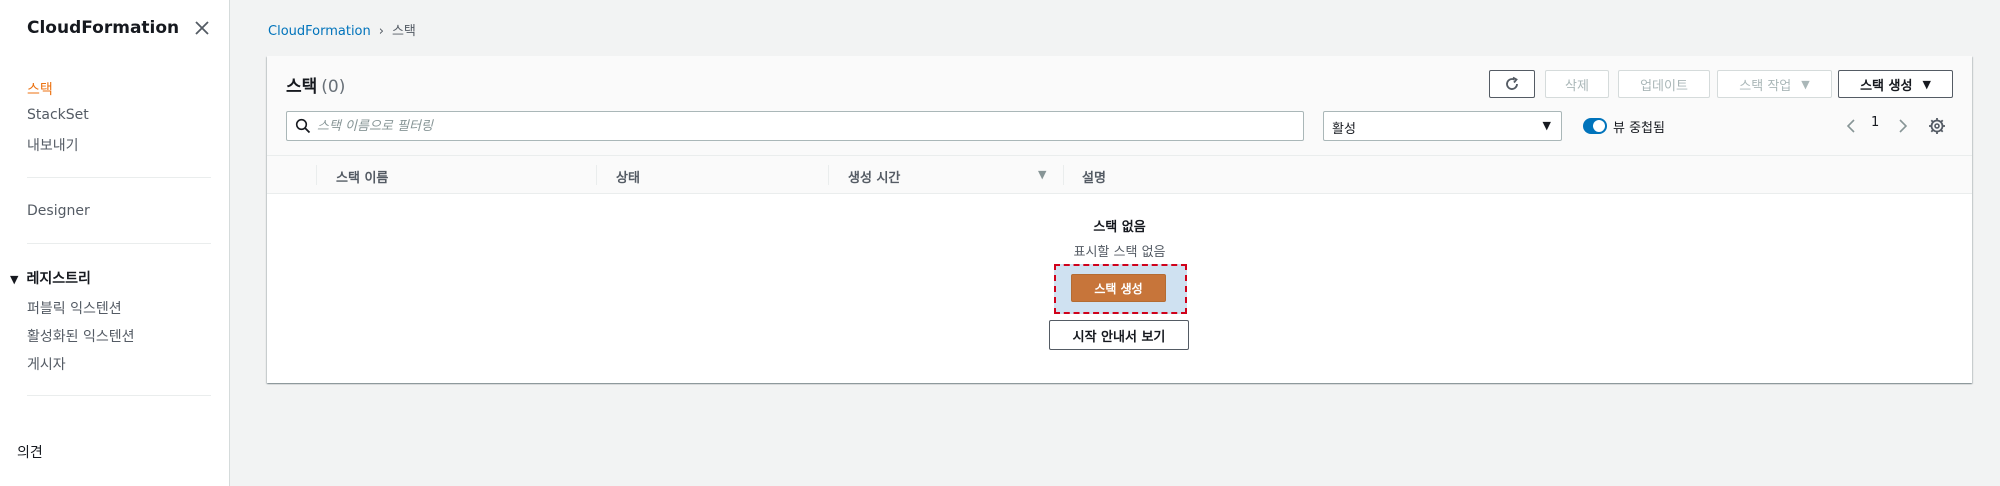 This screenshot has height=486, width=2000. Describe the element at coordinates (74, 308) in the screenshot. I see `sidebar-item-public-extensions: 퍼블릭 익스텐션` at that location.